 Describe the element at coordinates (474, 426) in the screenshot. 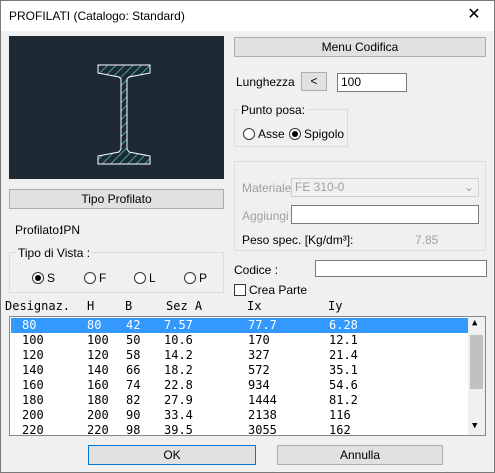

I see `scroll-down-icon: ▼` at that location.